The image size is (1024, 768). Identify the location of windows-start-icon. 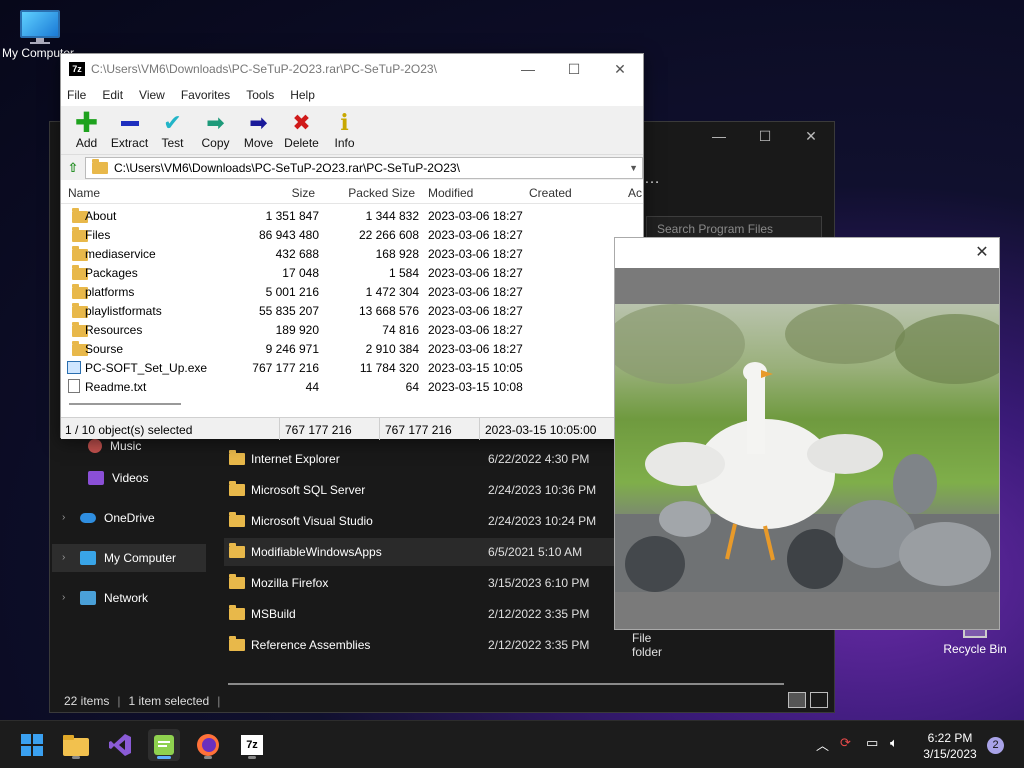
(32, 745).